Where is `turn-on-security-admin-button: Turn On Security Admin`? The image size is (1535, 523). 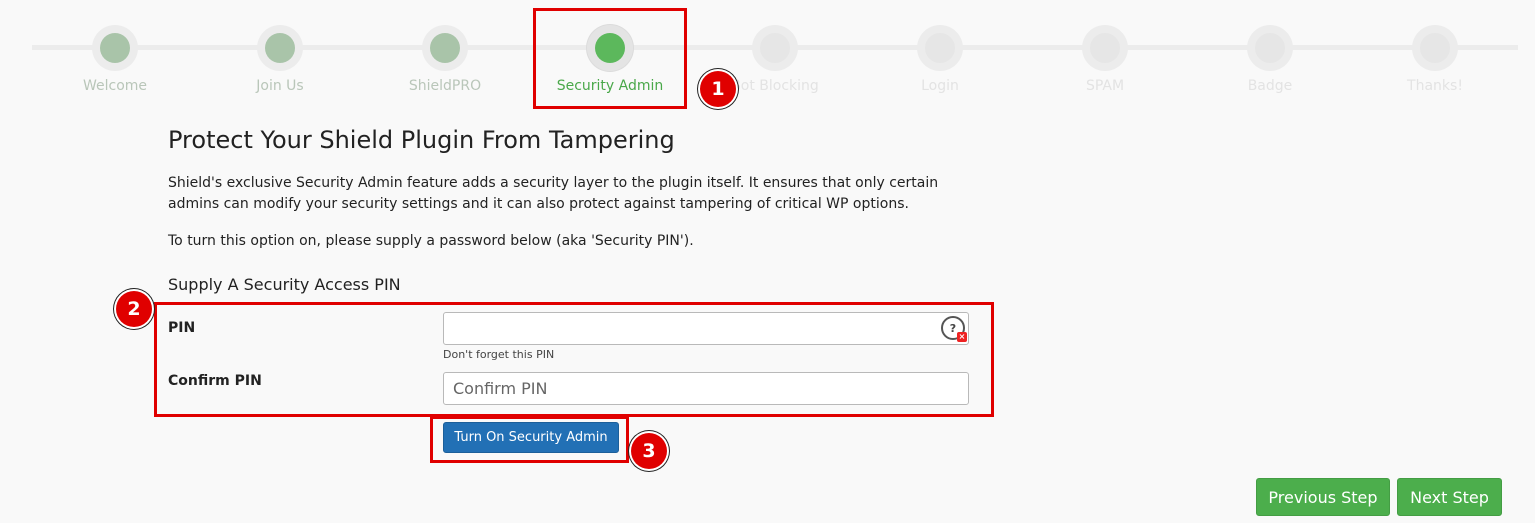 turn-on-security-admin-button: Turn On Security Admin is located at coordinates (531, 437).